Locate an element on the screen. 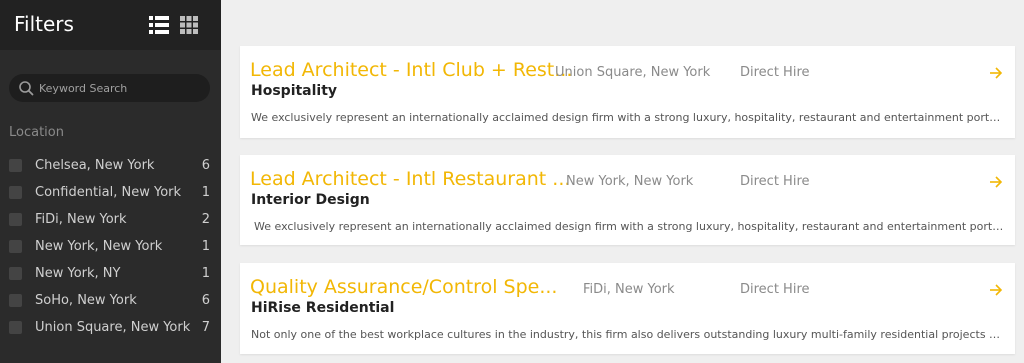 The width and height of the screenshot is (1024, 363). location-filter-item: New York, New York 1 is located at coordinates (110, 246).